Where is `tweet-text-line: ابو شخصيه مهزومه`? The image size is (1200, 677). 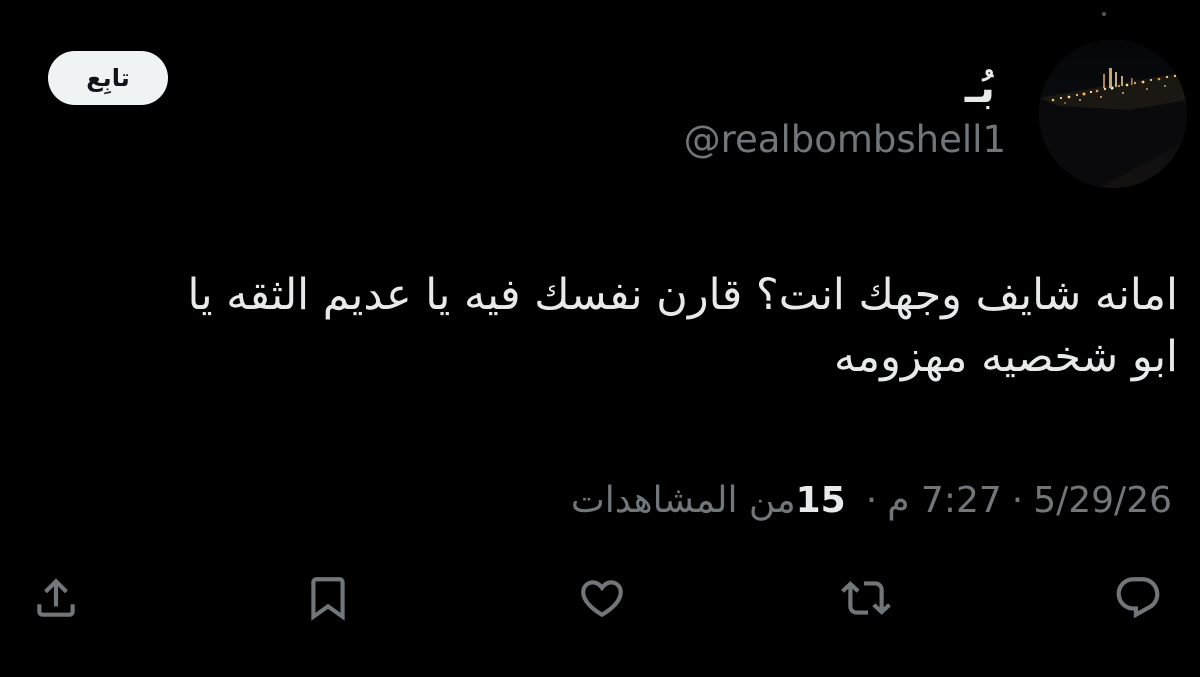 tweet-text-line: ابو شخصيه مهزومه is located at coordinates (1006, 357).